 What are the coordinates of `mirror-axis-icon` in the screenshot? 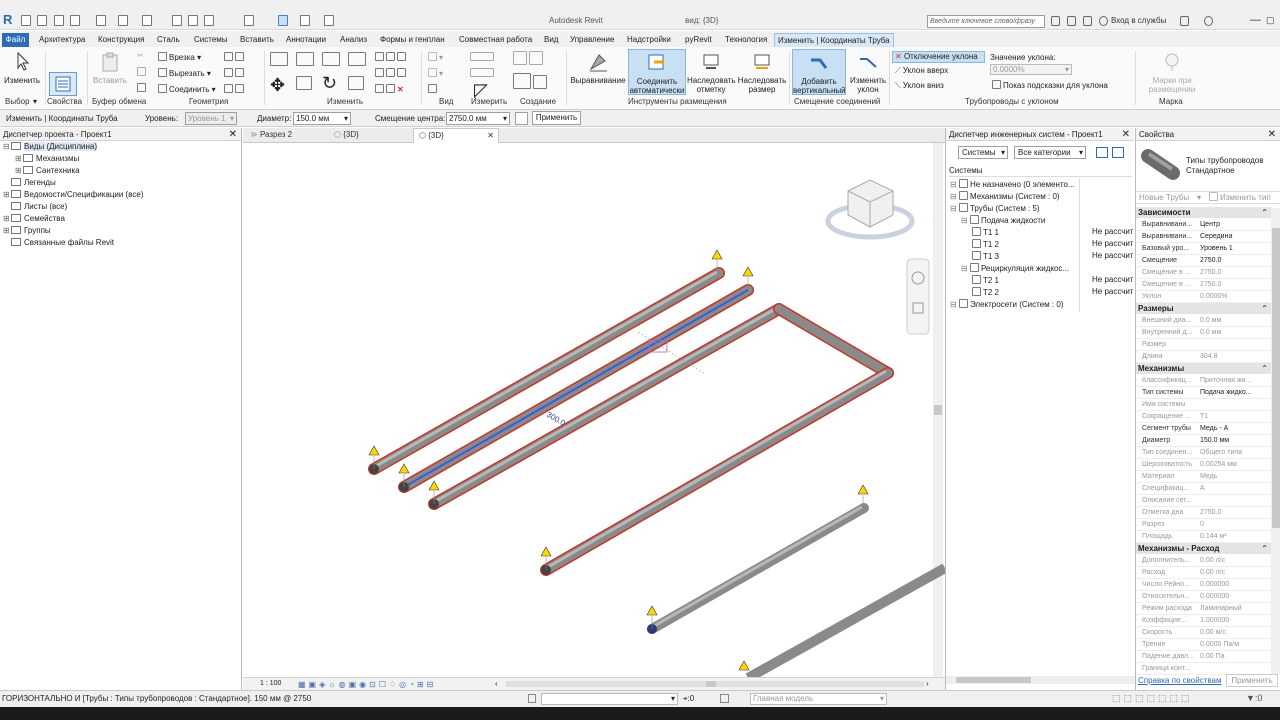 It's located at (332, 59).